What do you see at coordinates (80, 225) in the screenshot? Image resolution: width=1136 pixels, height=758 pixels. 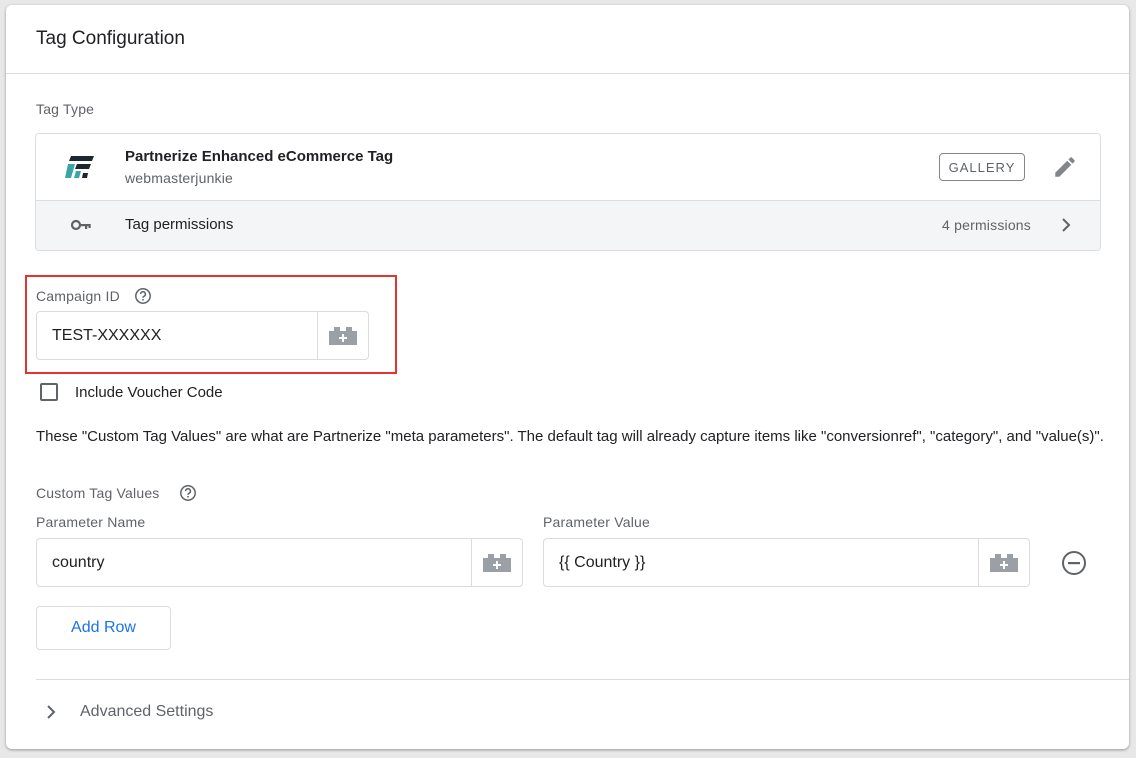 I see `key-icon` at bounding box center [80, 225].